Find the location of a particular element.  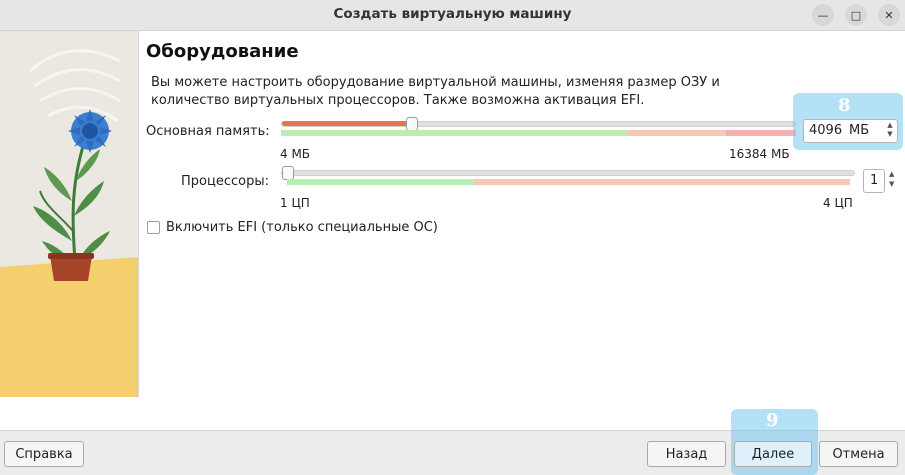

cpu-spin-arrows-icon: ▲ ▼ is located at coordinates (894, 179).